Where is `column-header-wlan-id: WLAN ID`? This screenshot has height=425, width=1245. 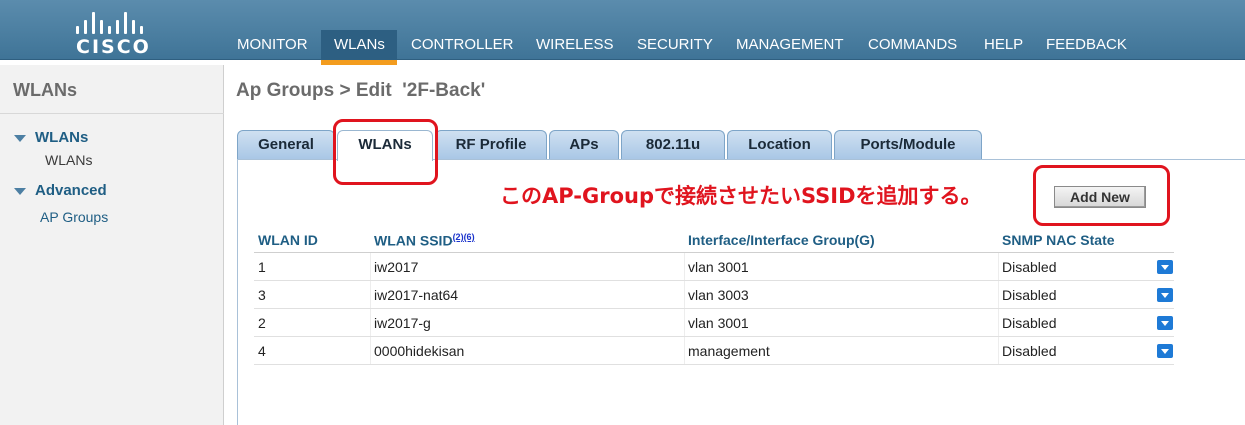 column-header-wlan-id: WLAN ID is located at coordinates (288, 240).